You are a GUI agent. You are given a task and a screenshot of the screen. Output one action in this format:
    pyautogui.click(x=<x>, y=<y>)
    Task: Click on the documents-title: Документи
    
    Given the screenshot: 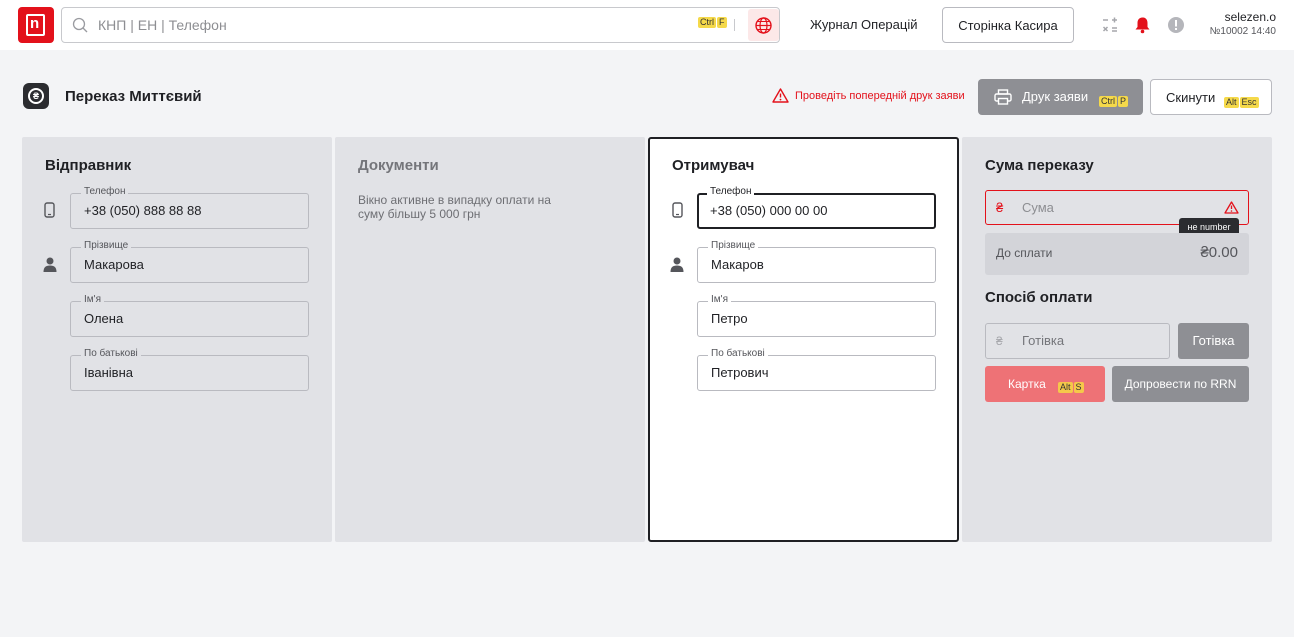 What is the action you would take?
    pyautogui.click(x=398, y=165)
    